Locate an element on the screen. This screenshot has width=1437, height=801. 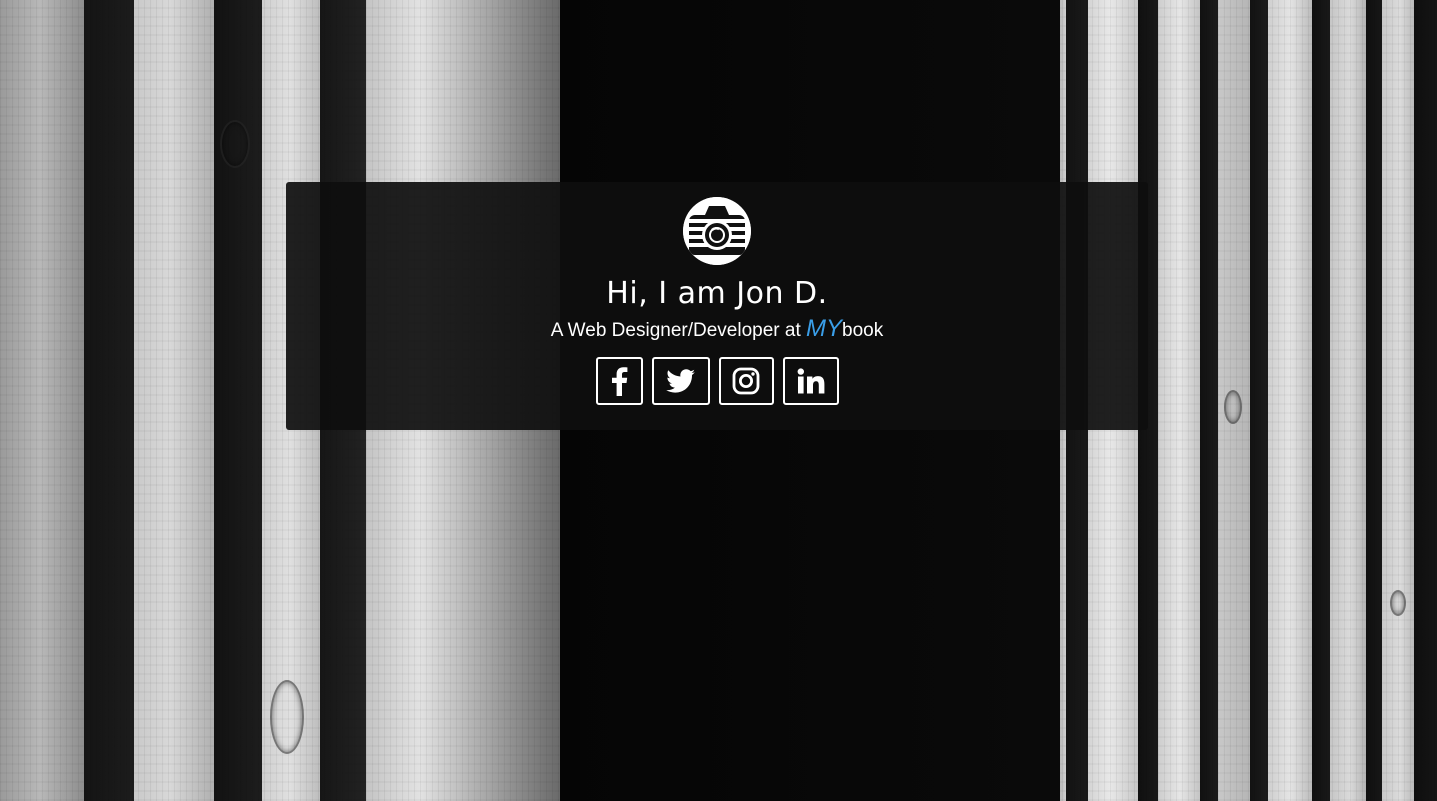
twitter-button is located at coordinates (680, 381).